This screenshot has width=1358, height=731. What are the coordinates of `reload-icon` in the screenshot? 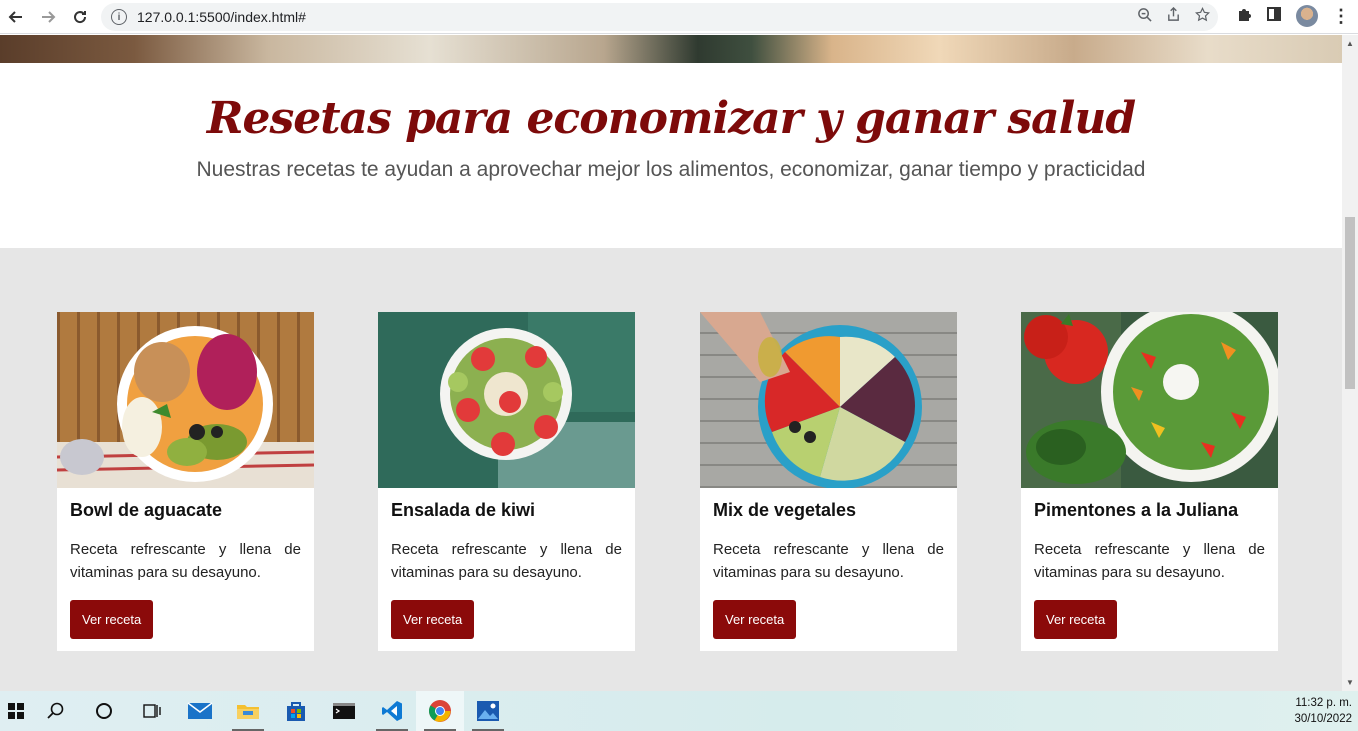 It's located at (80, 17).